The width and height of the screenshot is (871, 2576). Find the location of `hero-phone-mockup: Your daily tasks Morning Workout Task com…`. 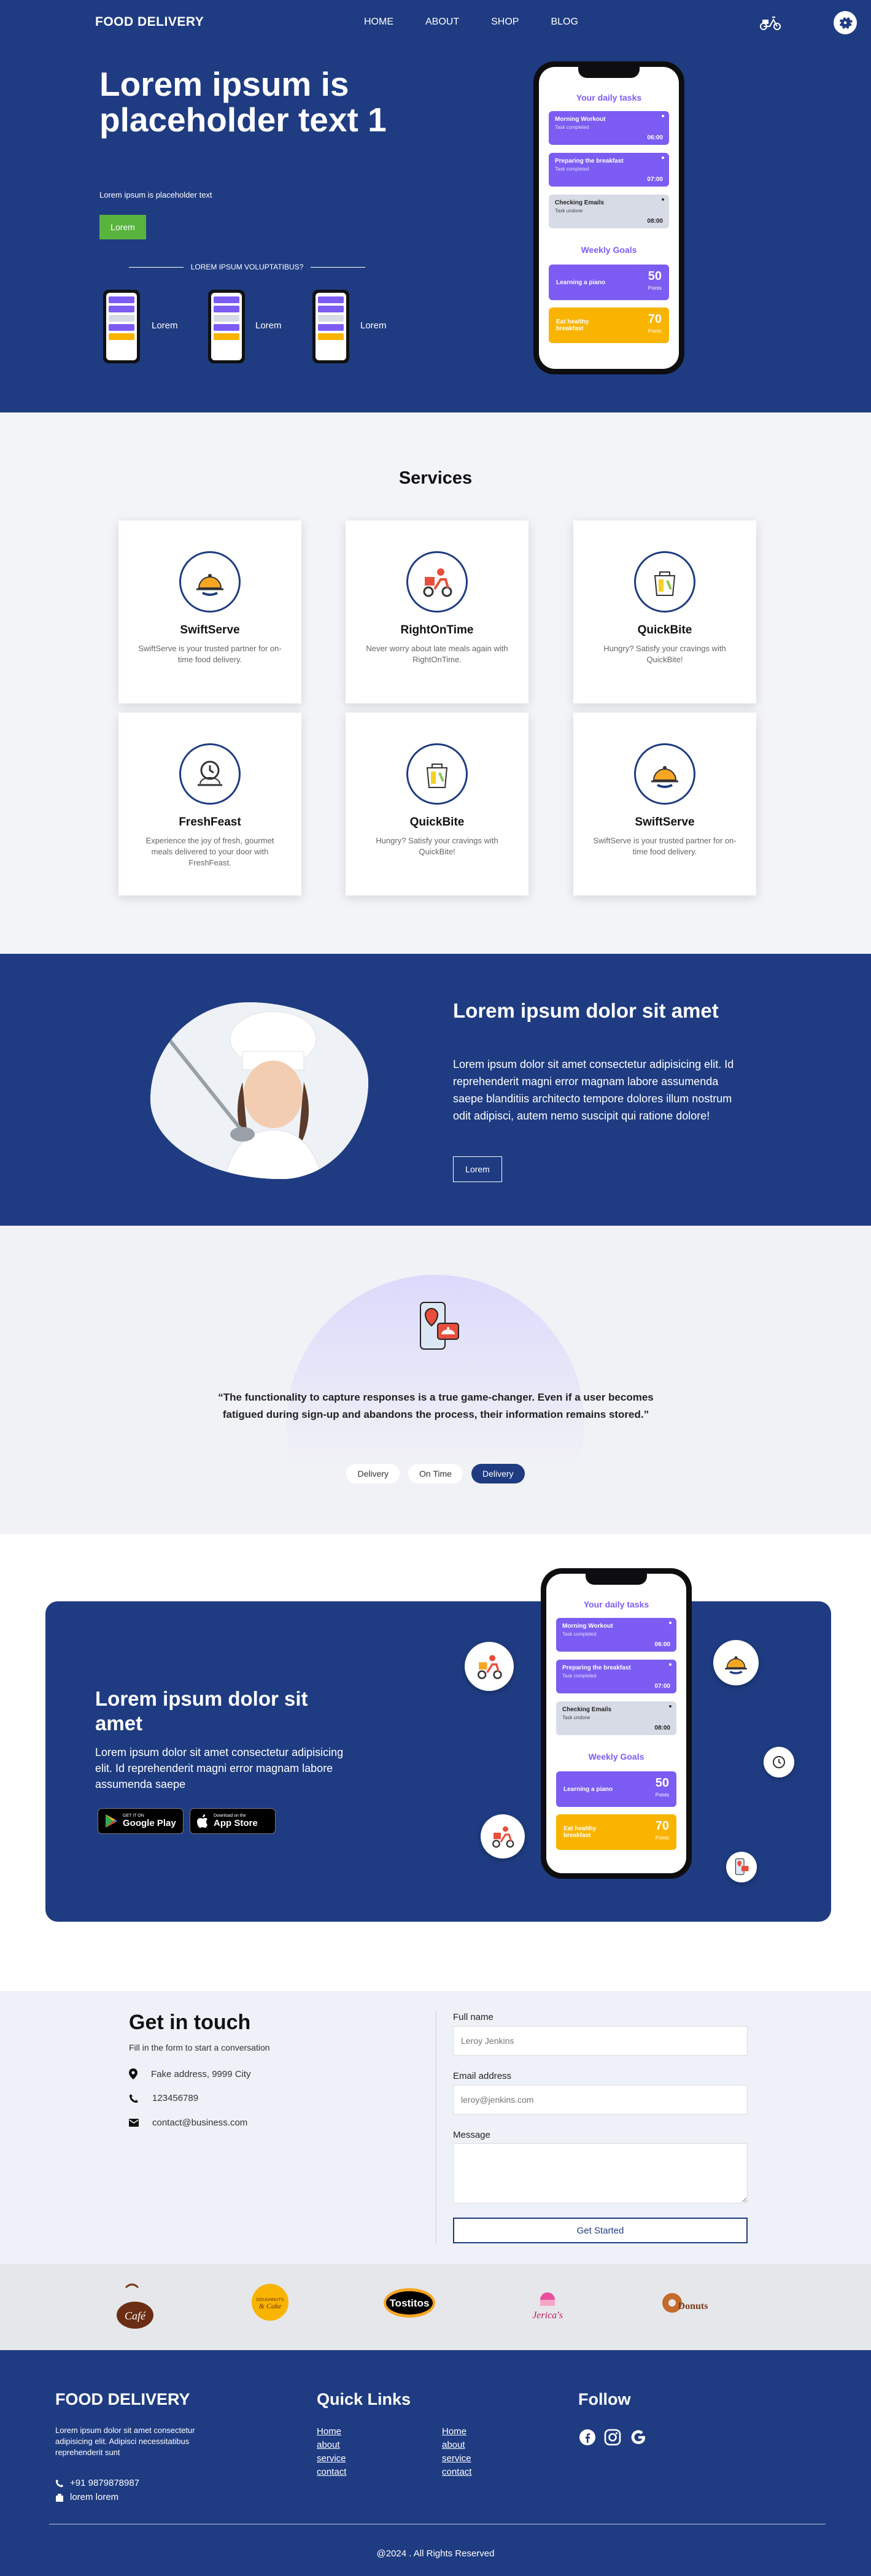

hero-phone-mockup: Your daily tasks Morning Workout Task com… is located at coordinates (608, 217).